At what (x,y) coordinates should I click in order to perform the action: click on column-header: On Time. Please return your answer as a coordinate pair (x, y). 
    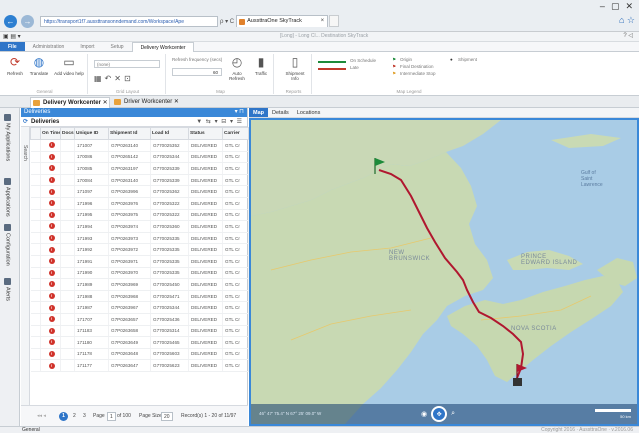
    Looking at the image, I should click on (50, 133).